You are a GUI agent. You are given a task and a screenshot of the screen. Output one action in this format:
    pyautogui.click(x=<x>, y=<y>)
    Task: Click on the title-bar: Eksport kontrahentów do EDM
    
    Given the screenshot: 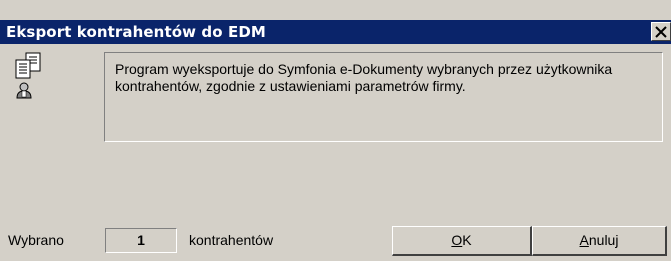 What is the action you would take?
    pyautogui.click(x=335, y=32)
    